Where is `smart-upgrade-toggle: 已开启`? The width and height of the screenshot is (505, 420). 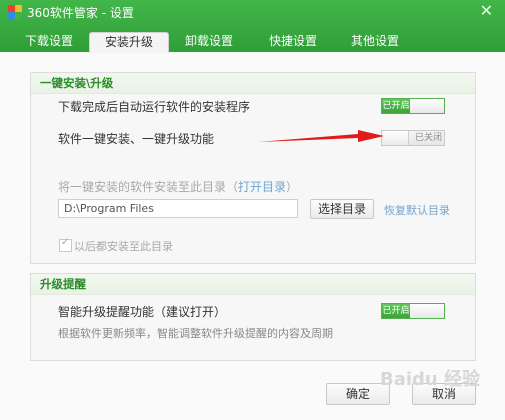 smart-upgrade-toggle: 已开启 is located at coordinates (413, 311).